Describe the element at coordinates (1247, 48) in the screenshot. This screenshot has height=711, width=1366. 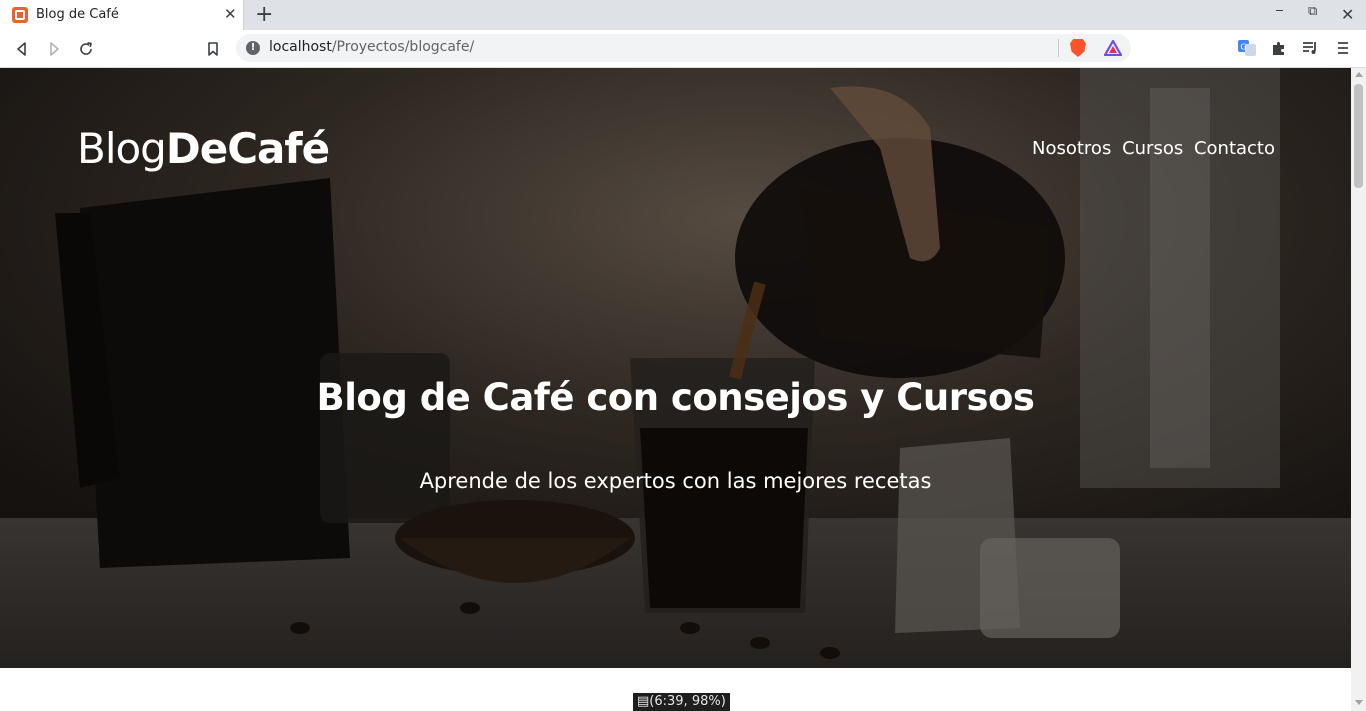
I see `translate-icon: G` at that location.